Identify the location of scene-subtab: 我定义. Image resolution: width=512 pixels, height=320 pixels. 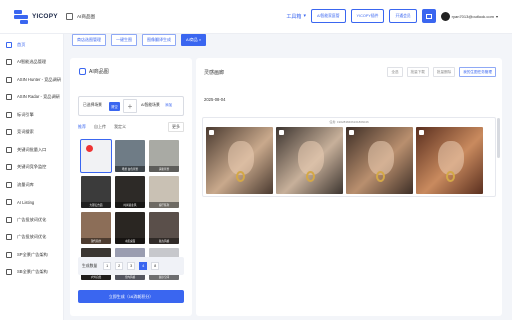
(120, 127).